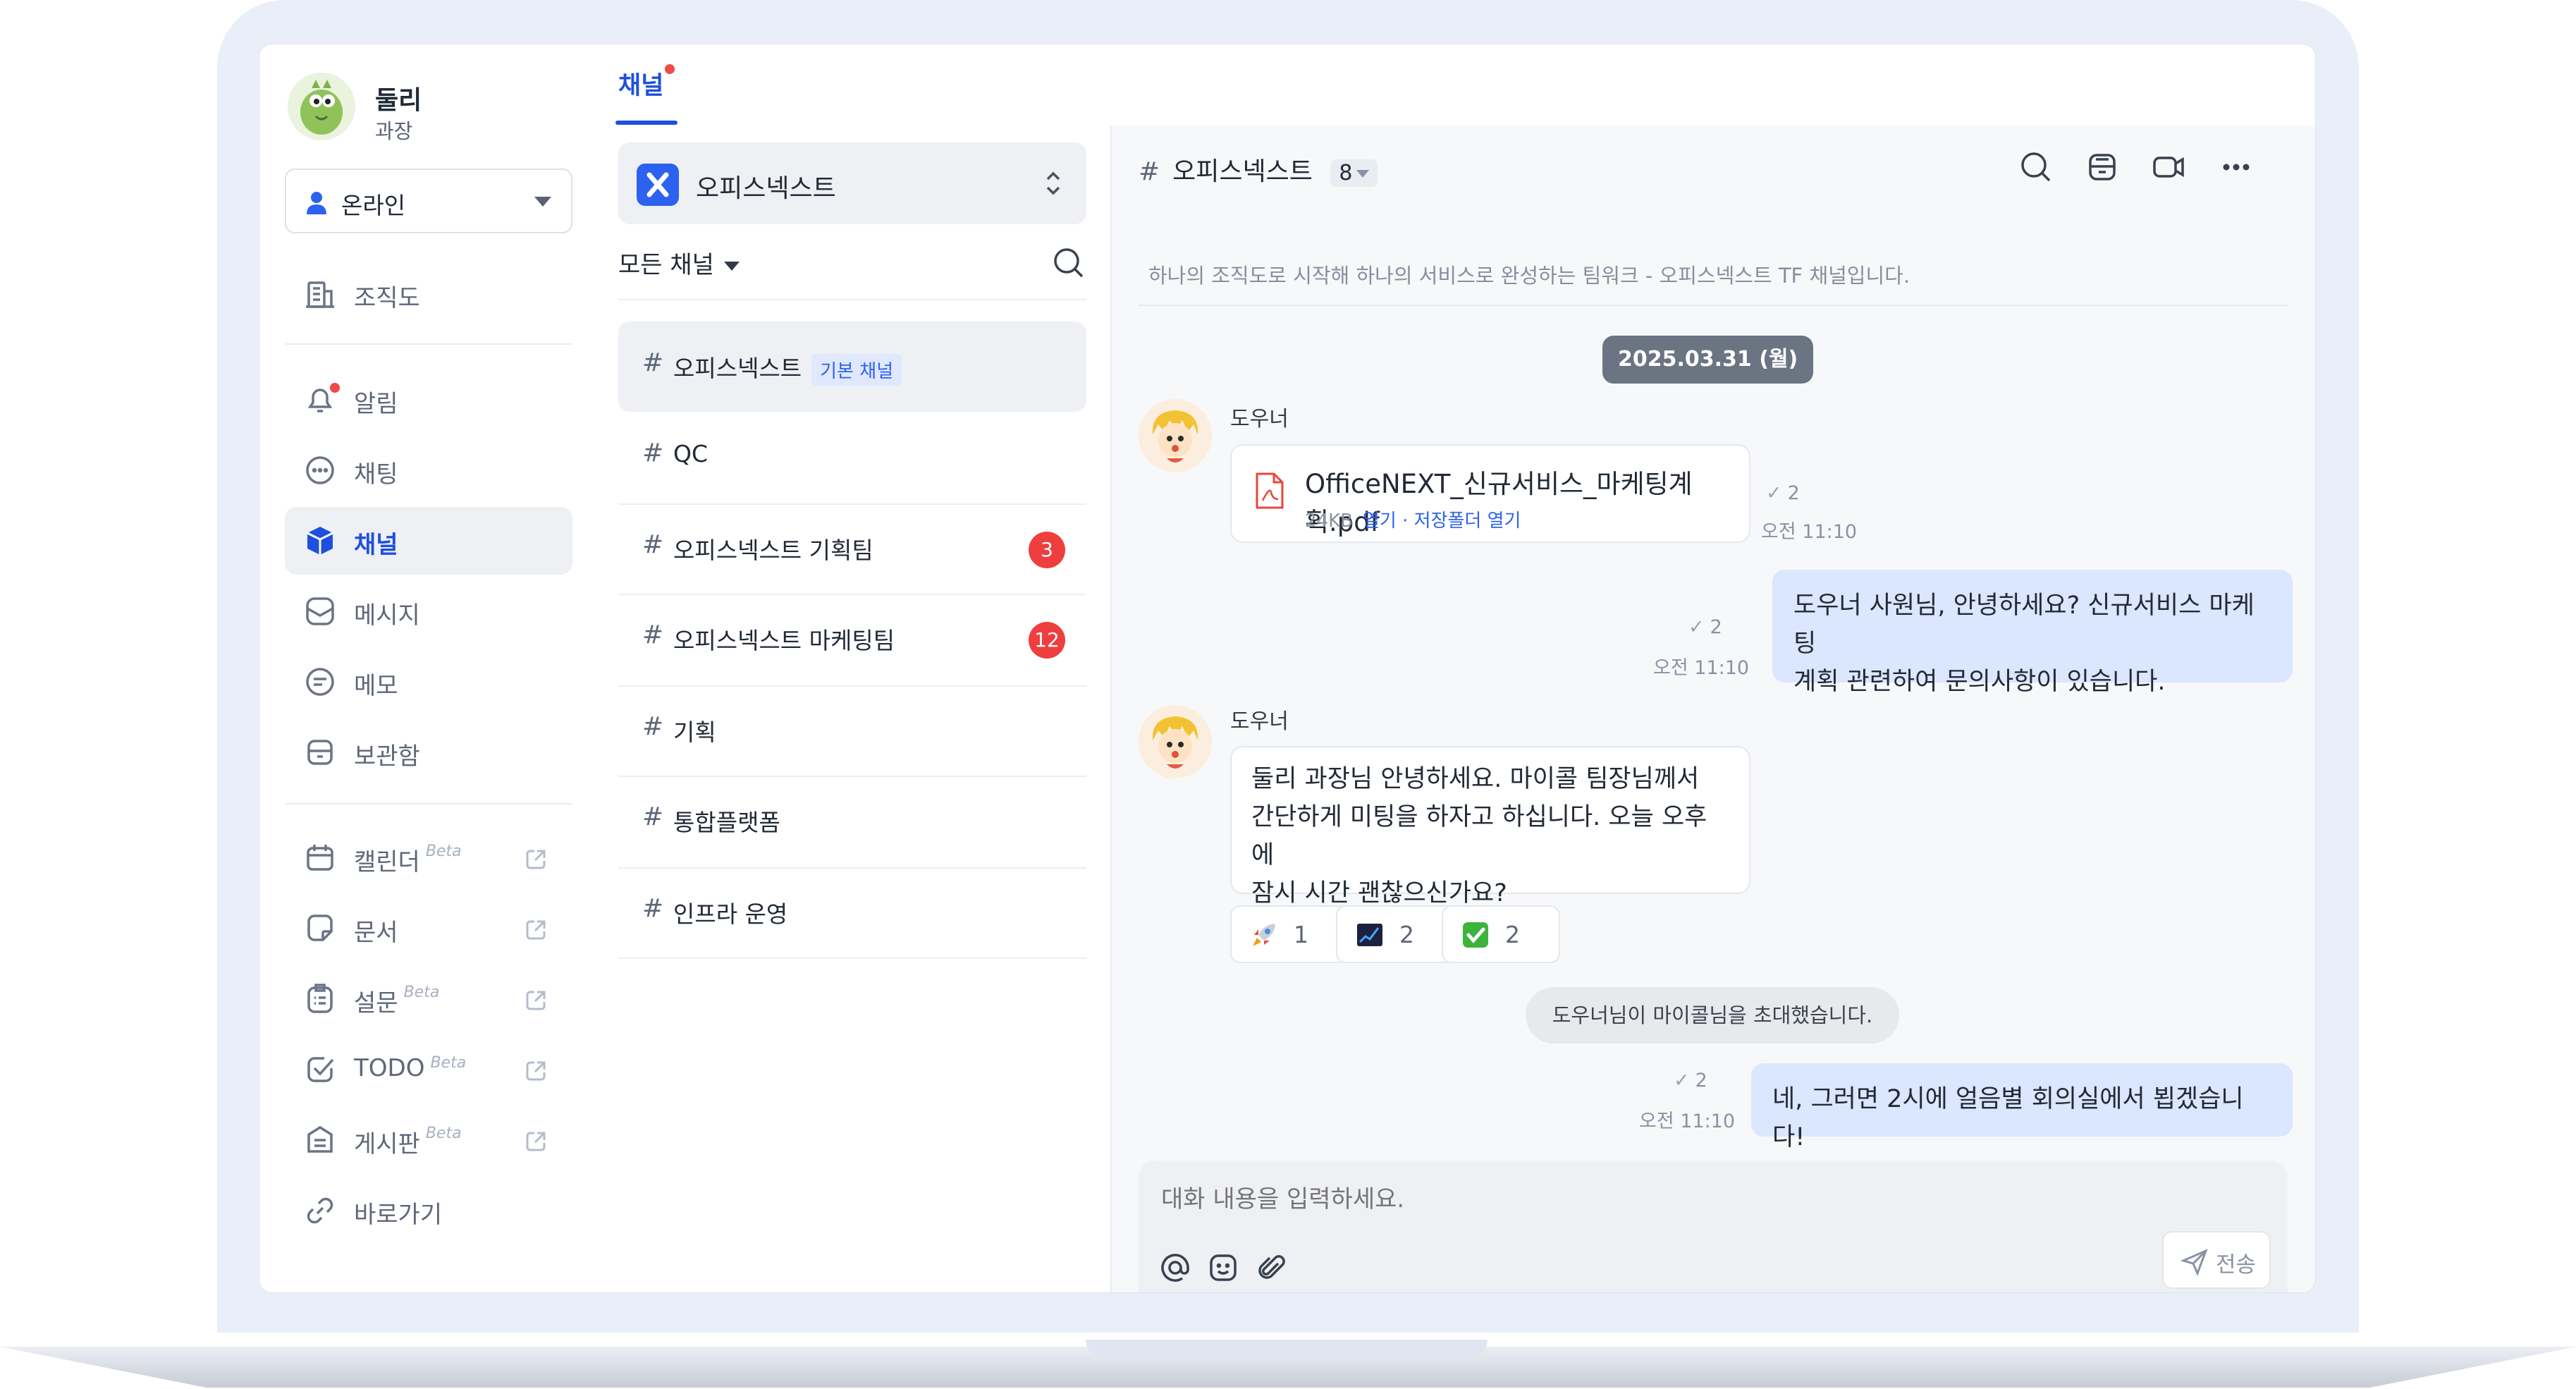 This screenshot has height=1389, width=2576. What do you see at coordinates (320, 929) in the screenshot?
I see `document-icon` at bounding box center [320, 929].